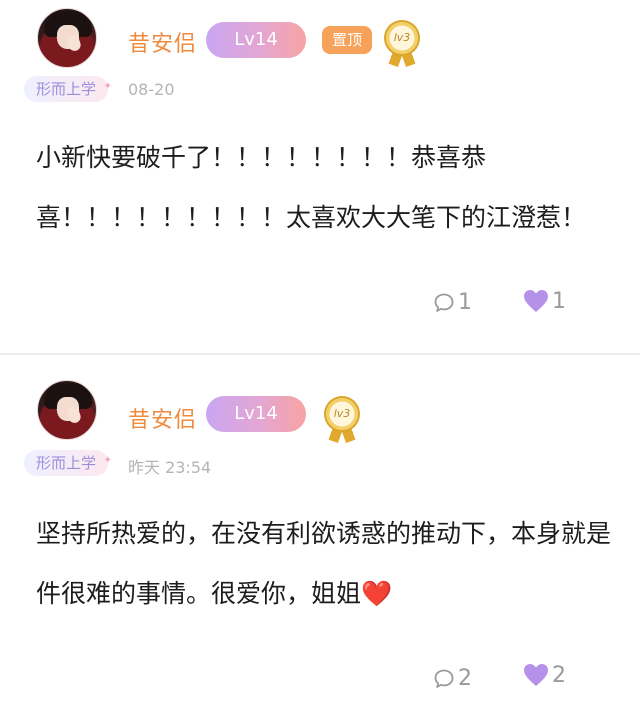 The width and height of the screenshot is (640, 707). What do you see at coordinates (465, 302) in the screenshot?
I see `reply-count: 1` at bounding box center [465, 302].